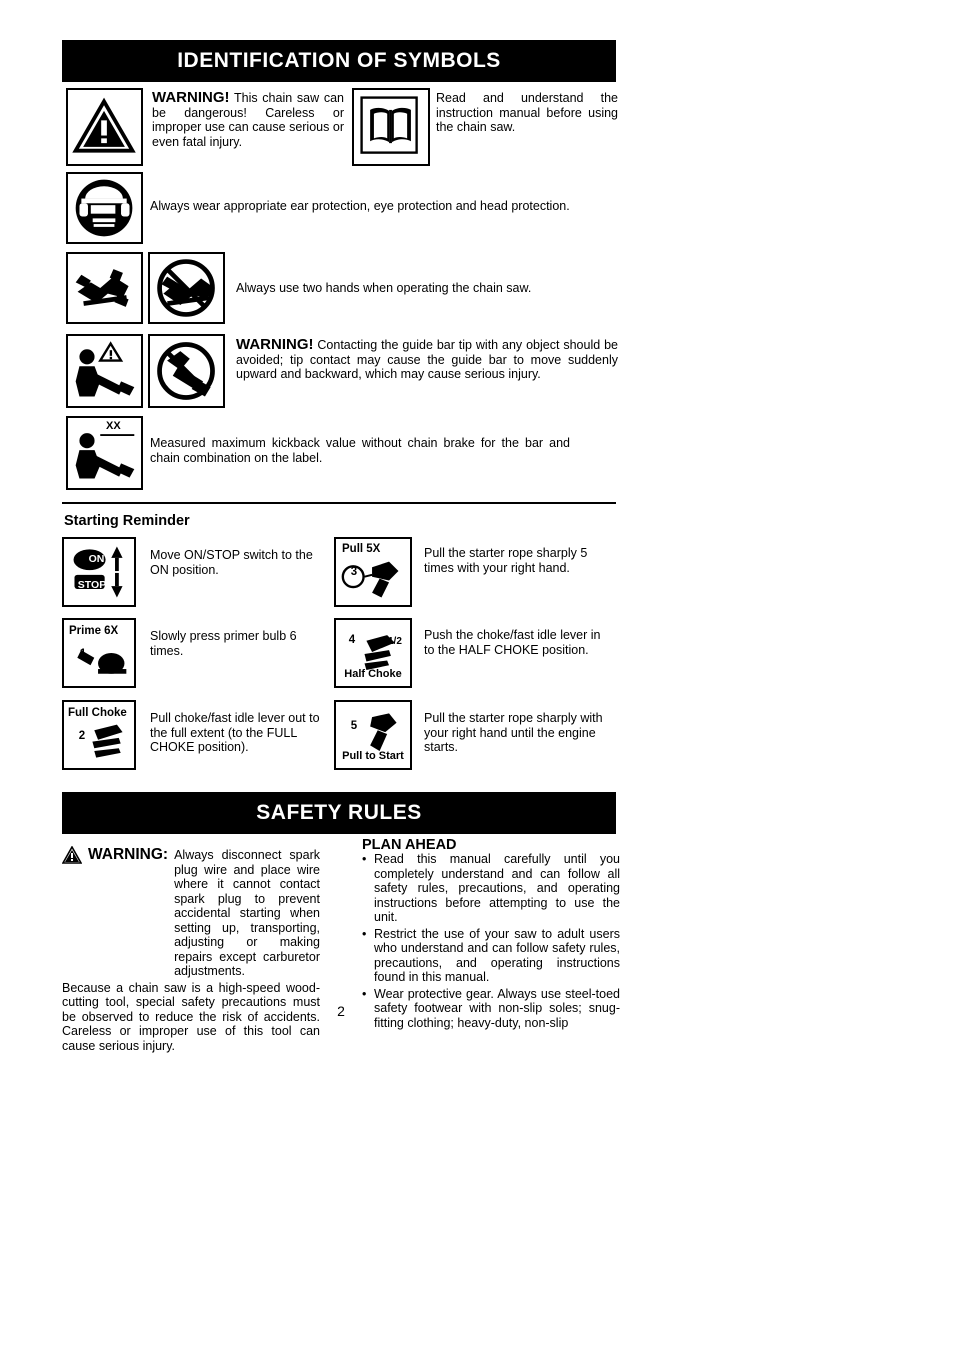 The height and width of the screenshot is (1348, 954). I want to click on head-ear-eye-protection-icon, so click(104, 208).